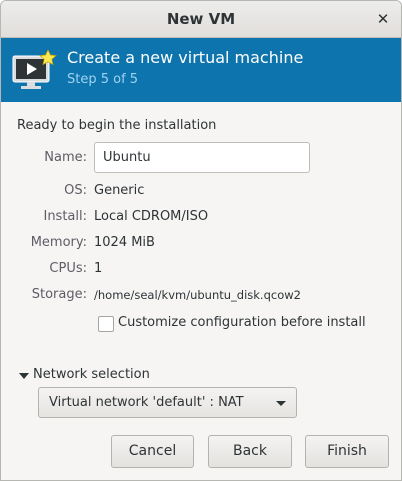 This screenshot has height=481, width=402. I want to click on network-select-value: Virtual network 'default' : NAT, so click(146, 402).